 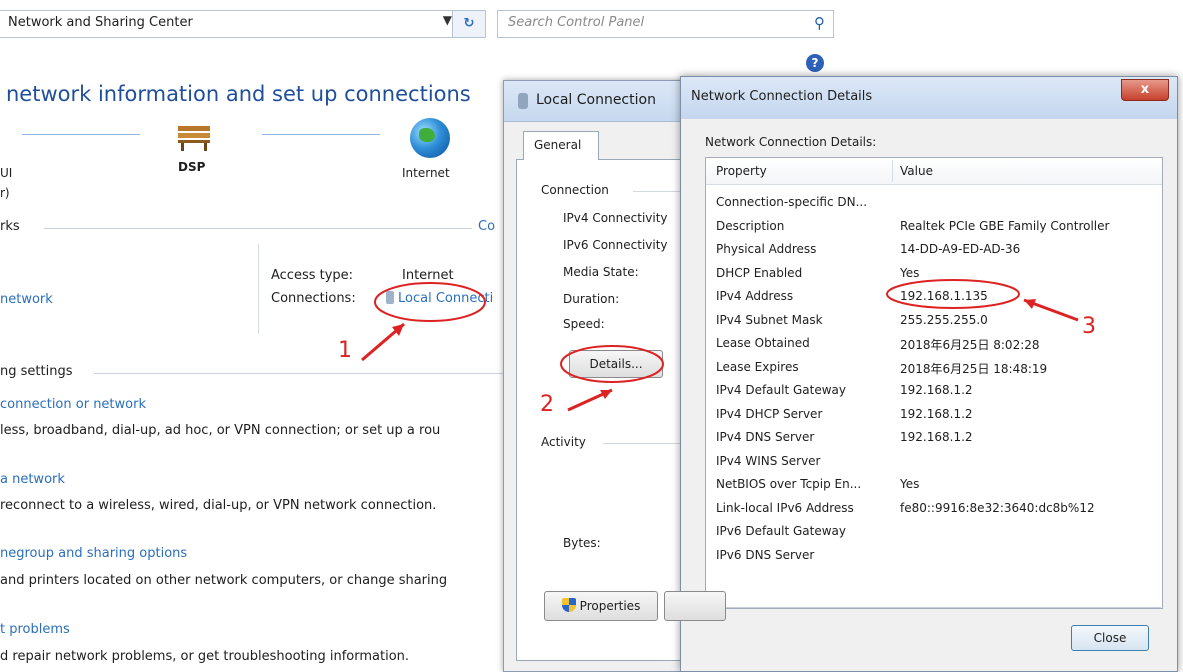 What do you see at coordinates (615, 218) in the screenshot?
I see `ipv4-connectivity-label: IPv4 Connectivity` at bounding box center [615, 218].